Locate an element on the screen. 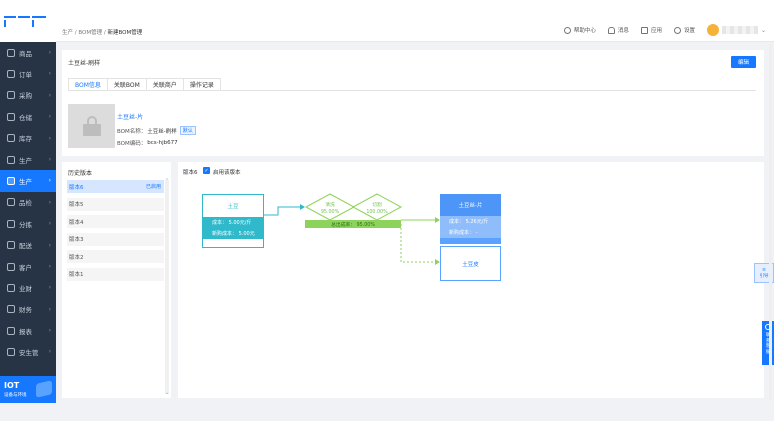  sidebar-item: 财务 › is located at coordinates (28, 309).